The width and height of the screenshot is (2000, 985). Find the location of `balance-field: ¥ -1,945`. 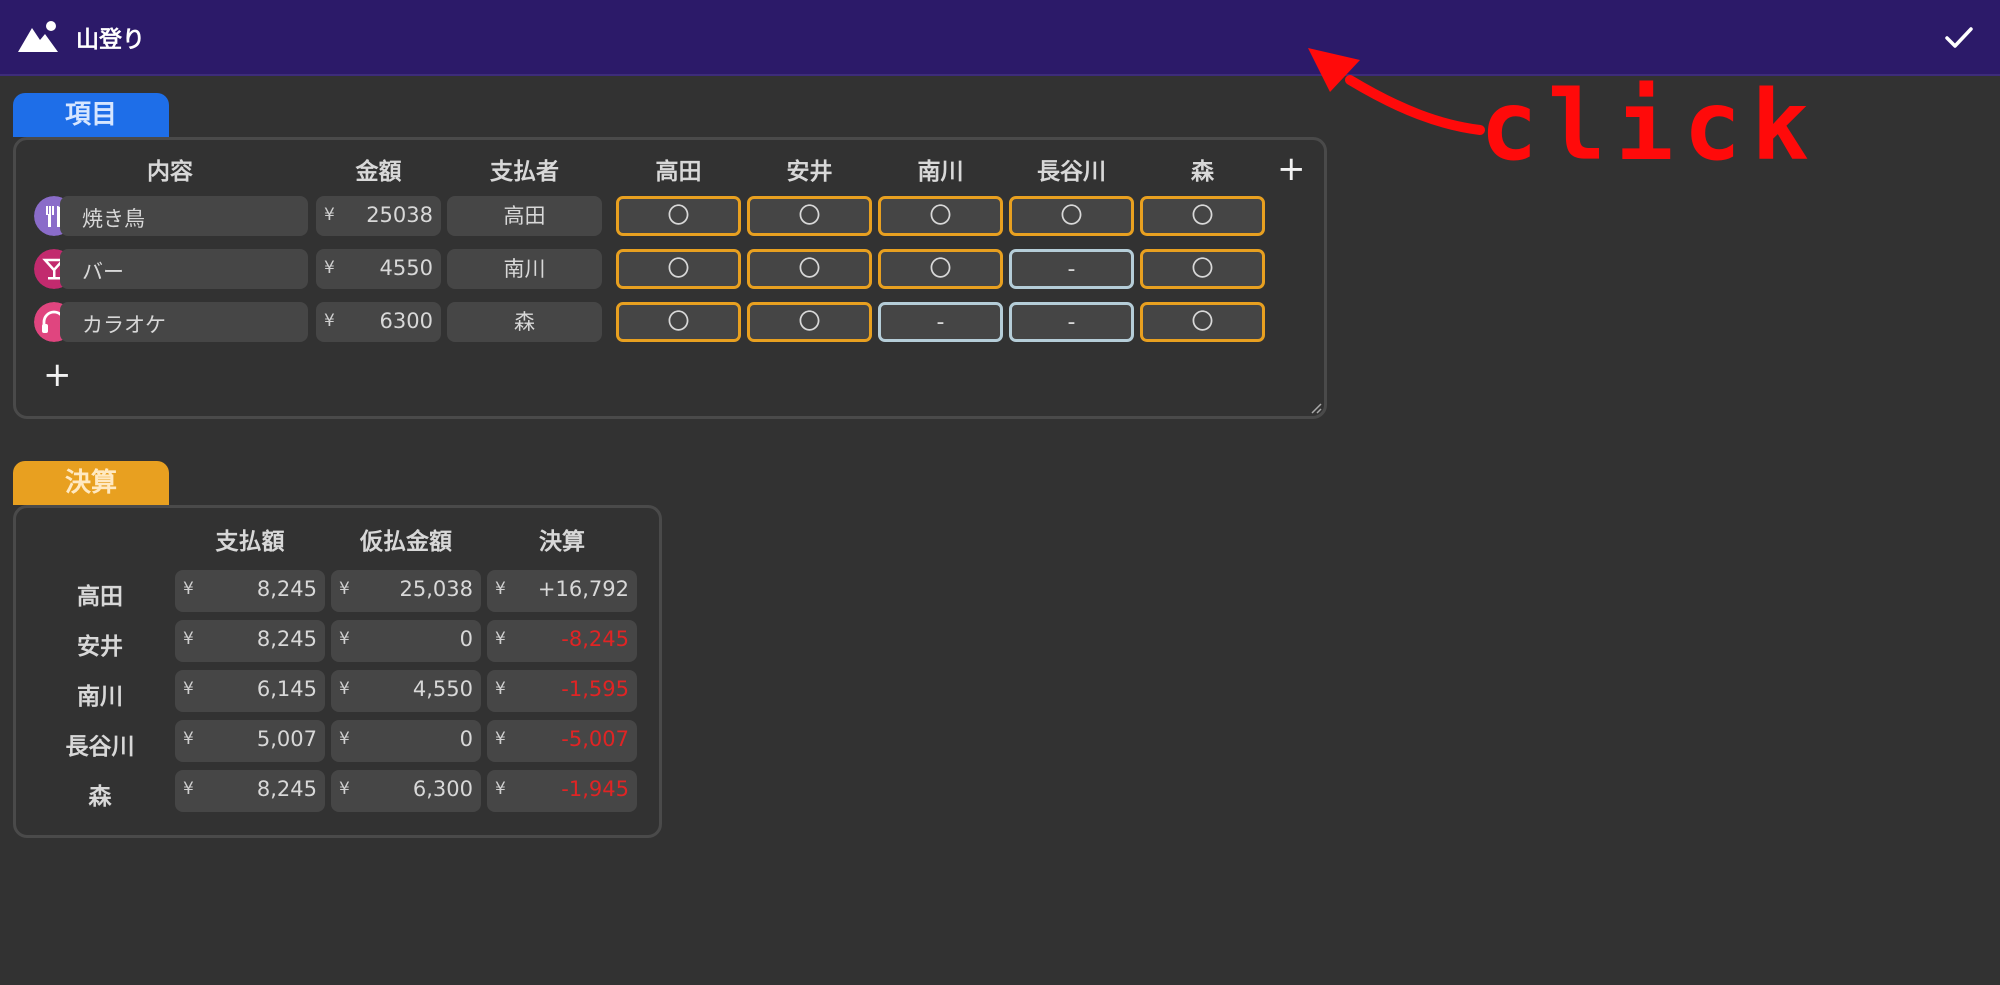

balance-field: ¥ -1,945 is located at coordinates (562, 791).